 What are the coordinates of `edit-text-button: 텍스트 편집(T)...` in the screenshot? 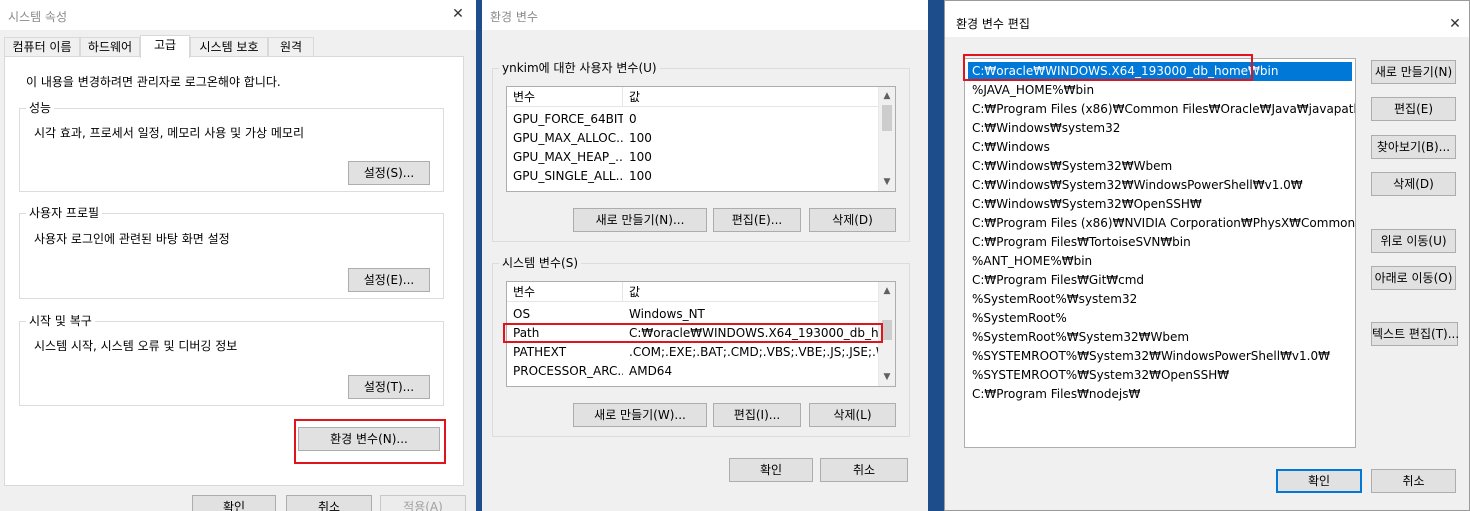 It's located at (1415, 334).